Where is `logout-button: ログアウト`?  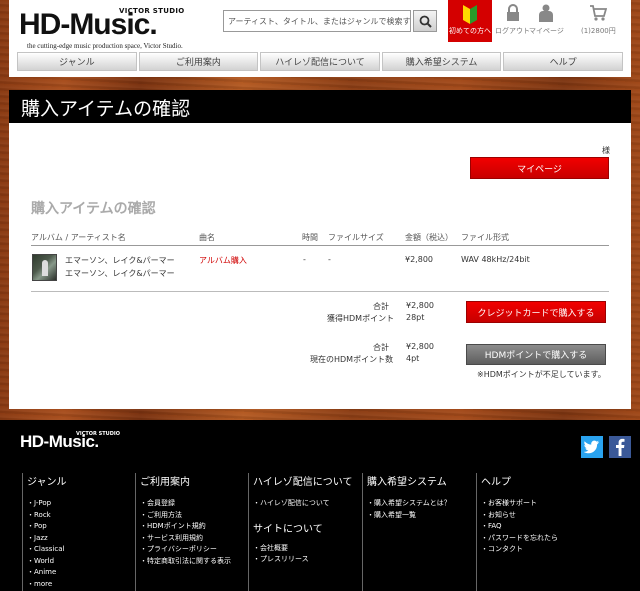
logout-button: ログアウト is located at coordinates (512, 20).